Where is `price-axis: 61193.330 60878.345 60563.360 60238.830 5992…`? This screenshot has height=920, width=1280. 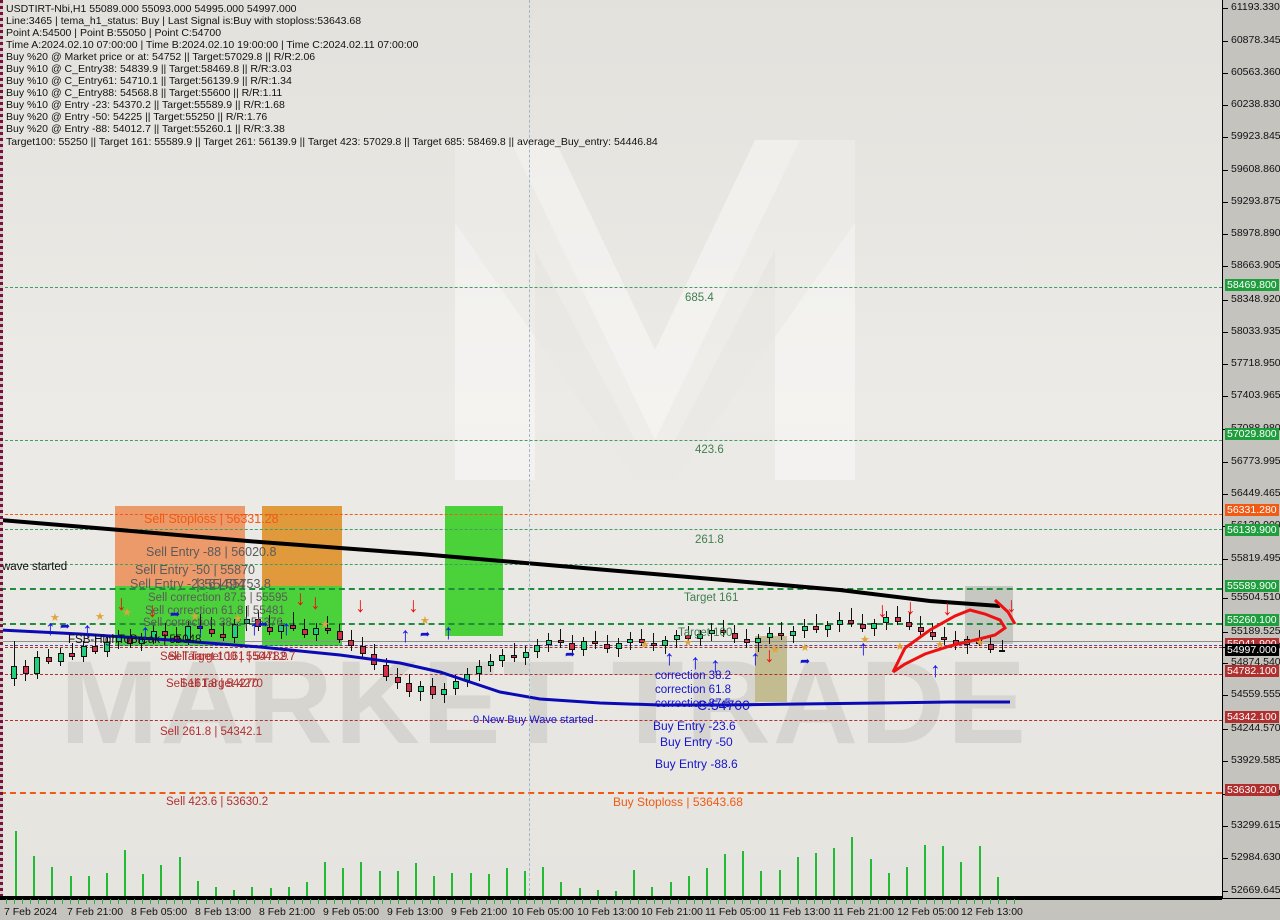 price-axis: 61193.330 60878.345 60563.360 60238.830 5992… is located at coordinates (1251, 449).